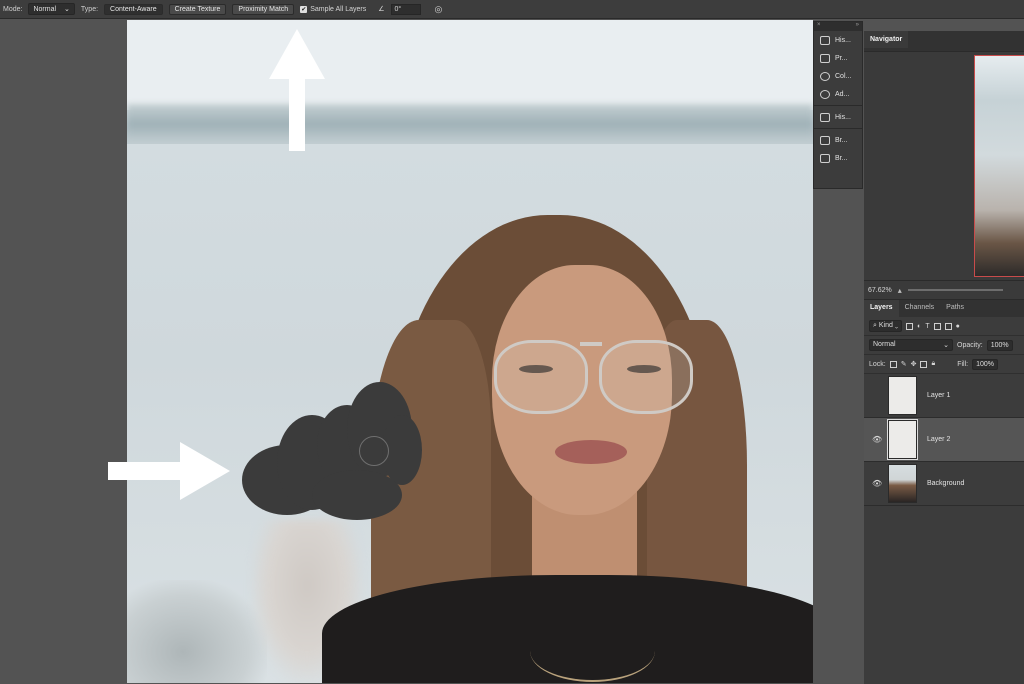 The height and width of the screenshot is (684, 1024). I want to click on layer-name: Layer 1, so click(938, 395).